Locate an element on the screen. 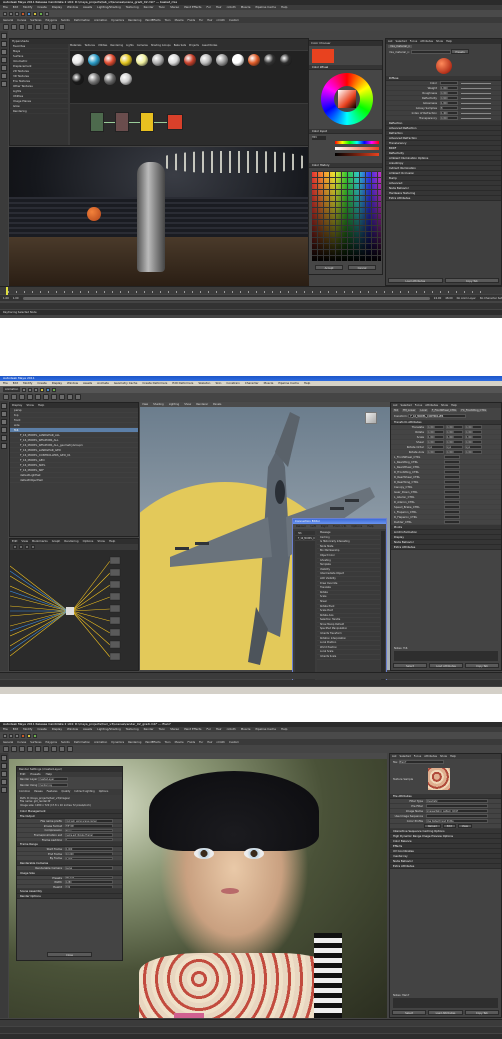  select-button: Select is located at coordinates (410, 665).